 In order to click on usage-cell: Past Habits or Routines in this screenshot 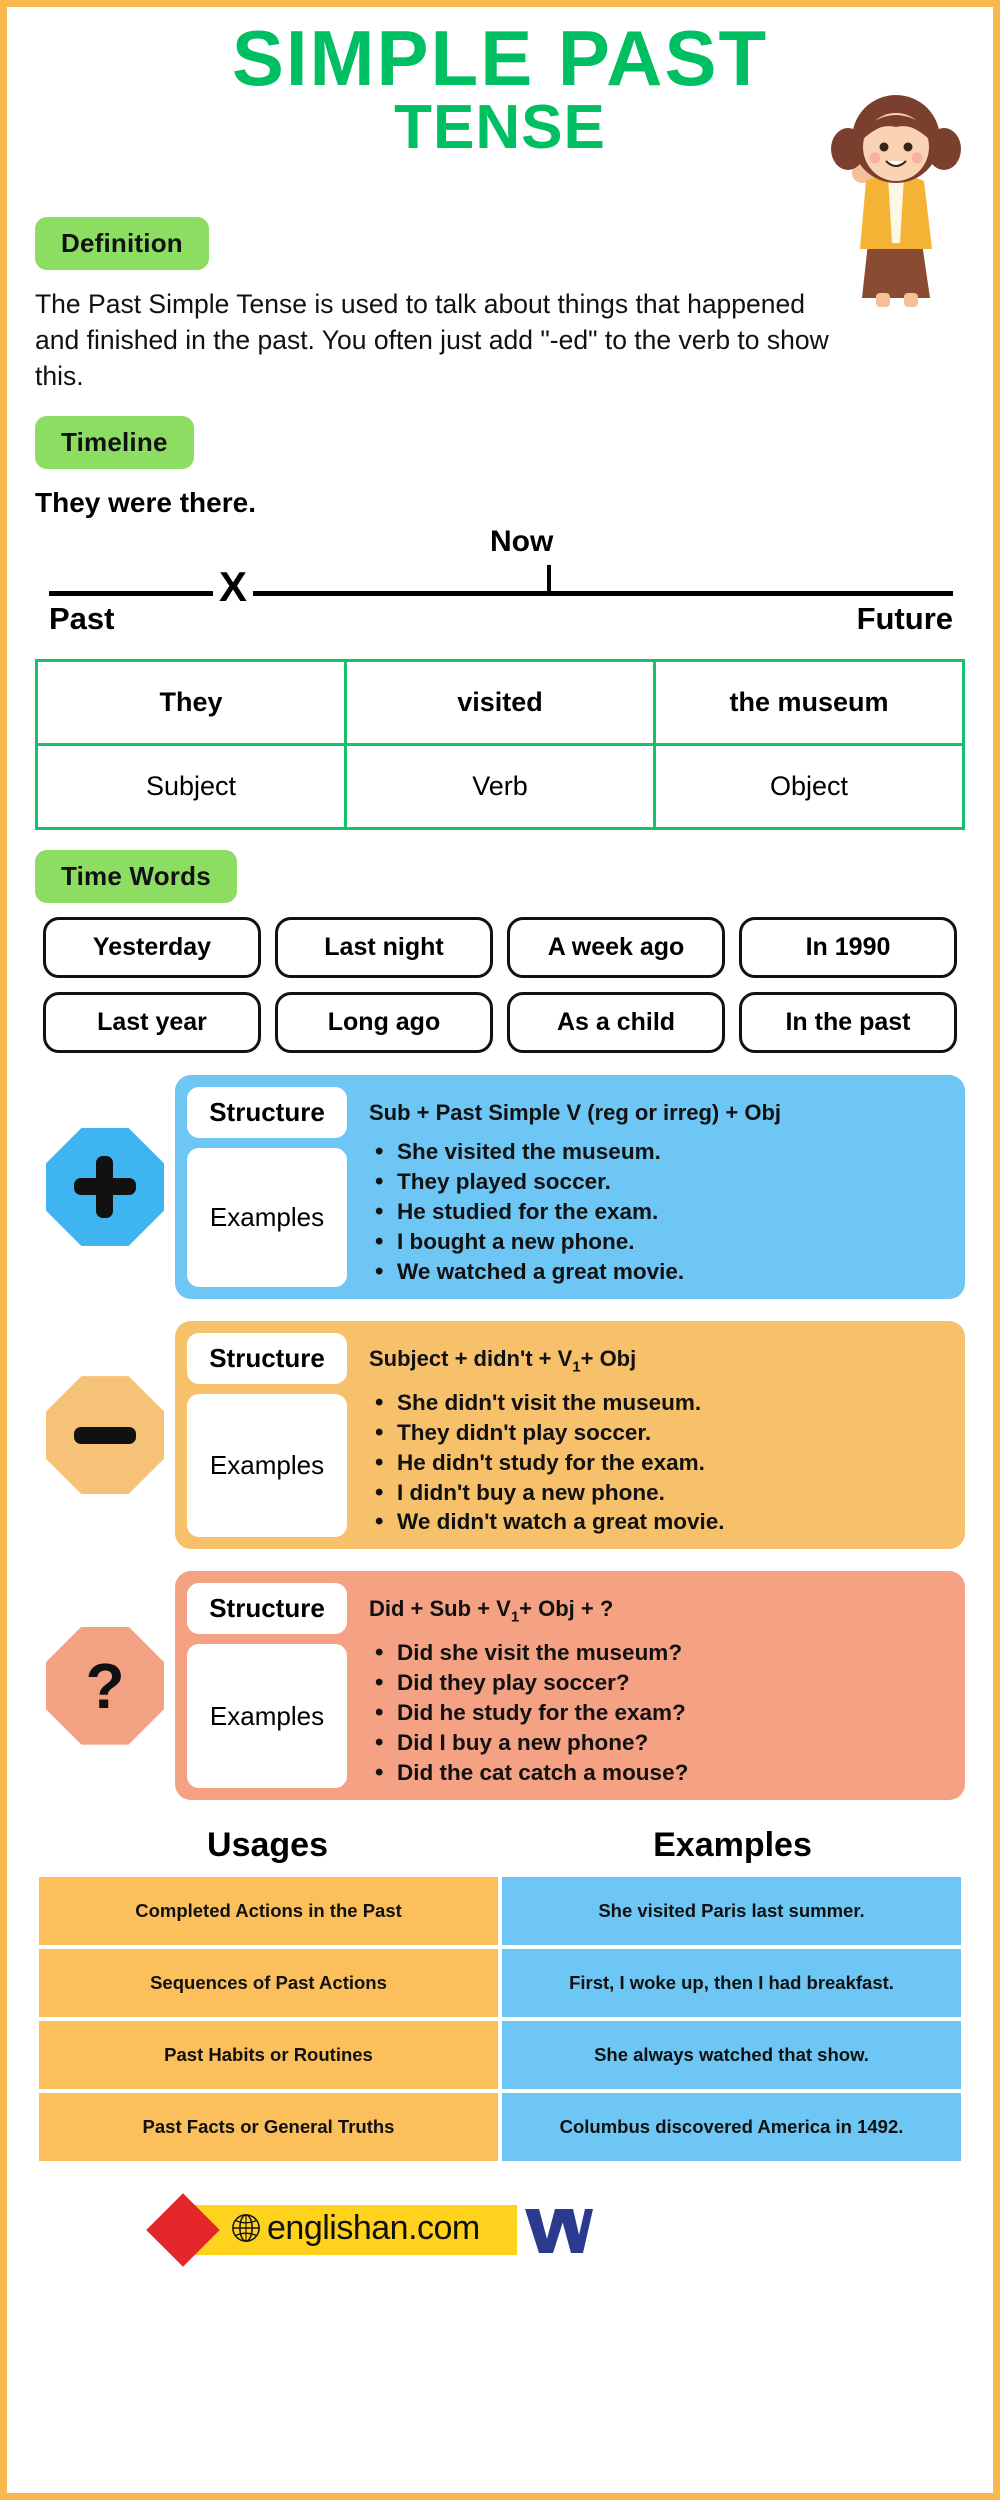, I will do `click(268, 2054)`.